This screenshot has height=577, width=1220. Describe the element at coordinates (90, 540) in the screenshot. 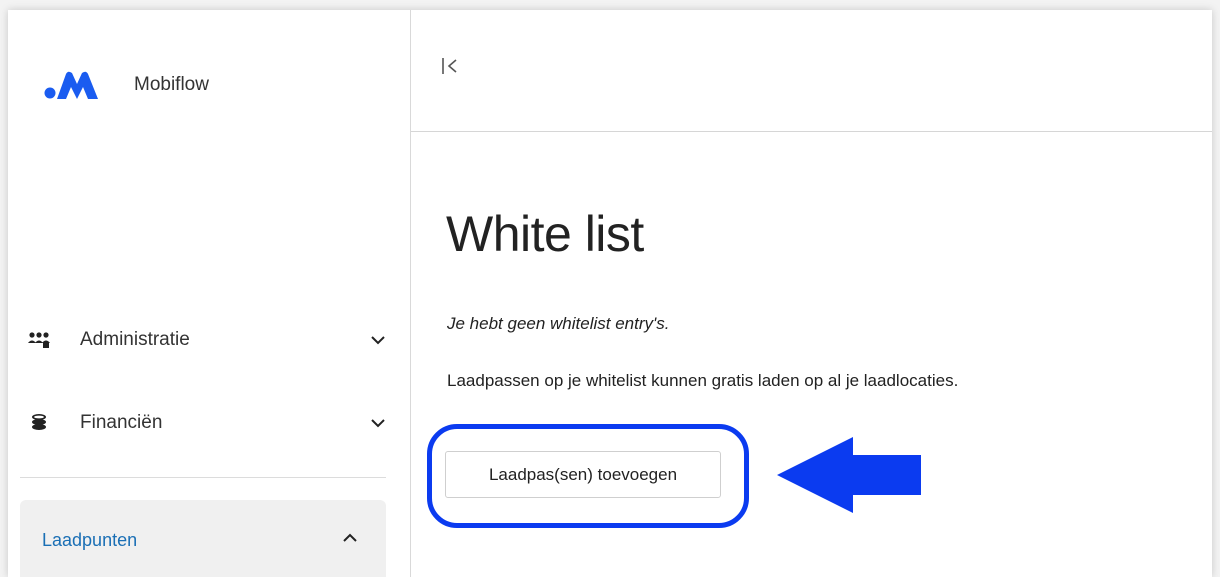

I see `sidebar-section-label: Laadpunten` at that location.